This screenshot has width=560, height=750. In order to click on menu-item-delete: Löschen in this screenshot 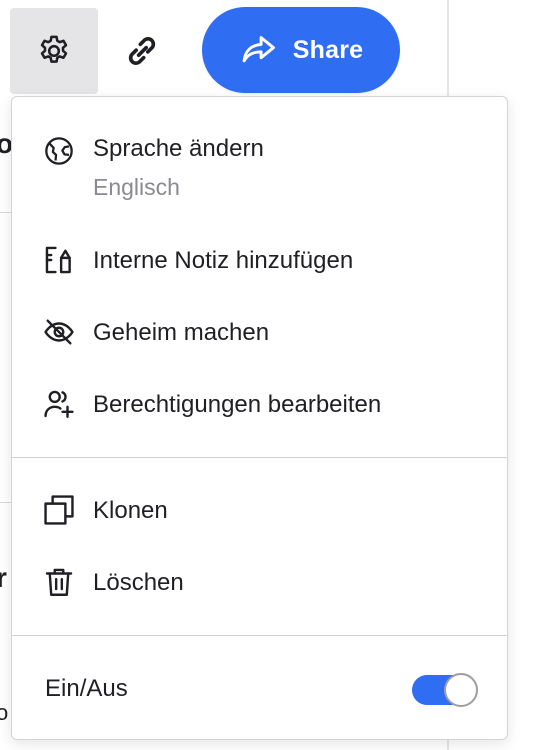, I will do `click(259, 586)`.